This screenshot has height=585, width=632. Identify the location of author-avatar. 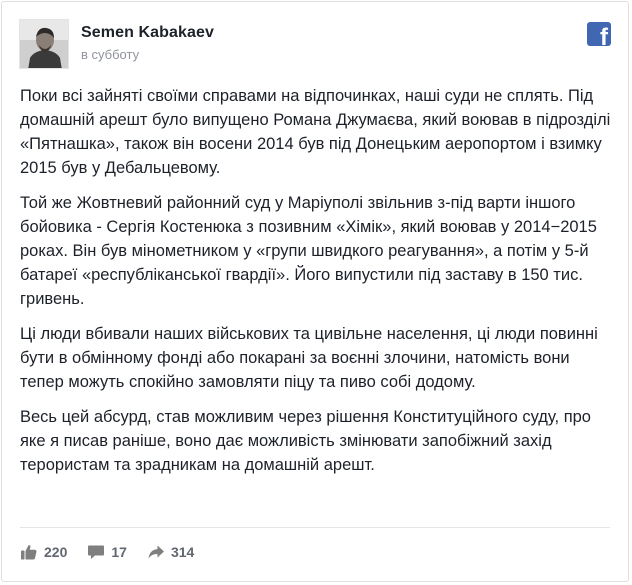
(44, 44).